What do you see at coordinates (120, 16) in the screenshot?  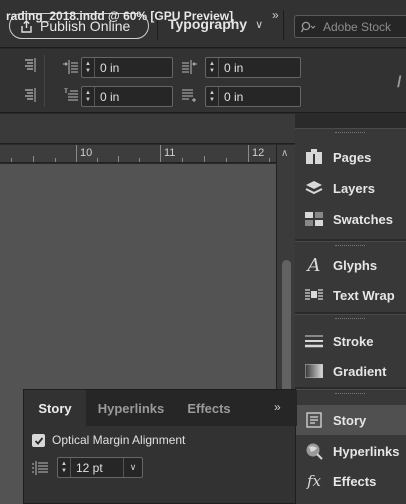 I see `document-tab-title: rading_2018.indd @ 60% [GPU Preview]` at bounding box center [120, 16].